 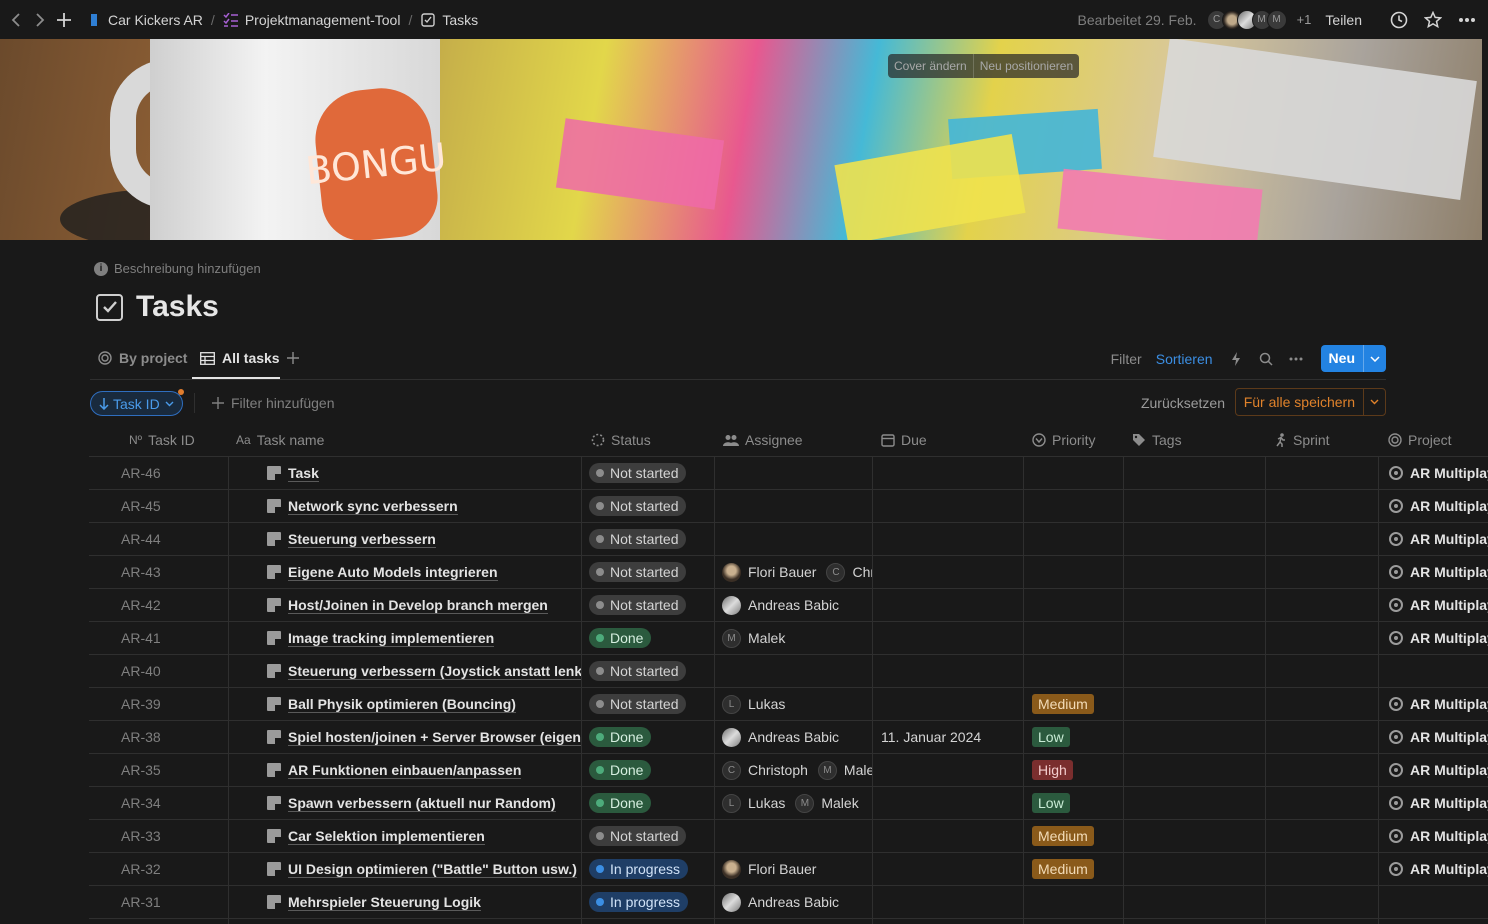 I want to click on task-name-cell: Task, so click(x=424, y=473).